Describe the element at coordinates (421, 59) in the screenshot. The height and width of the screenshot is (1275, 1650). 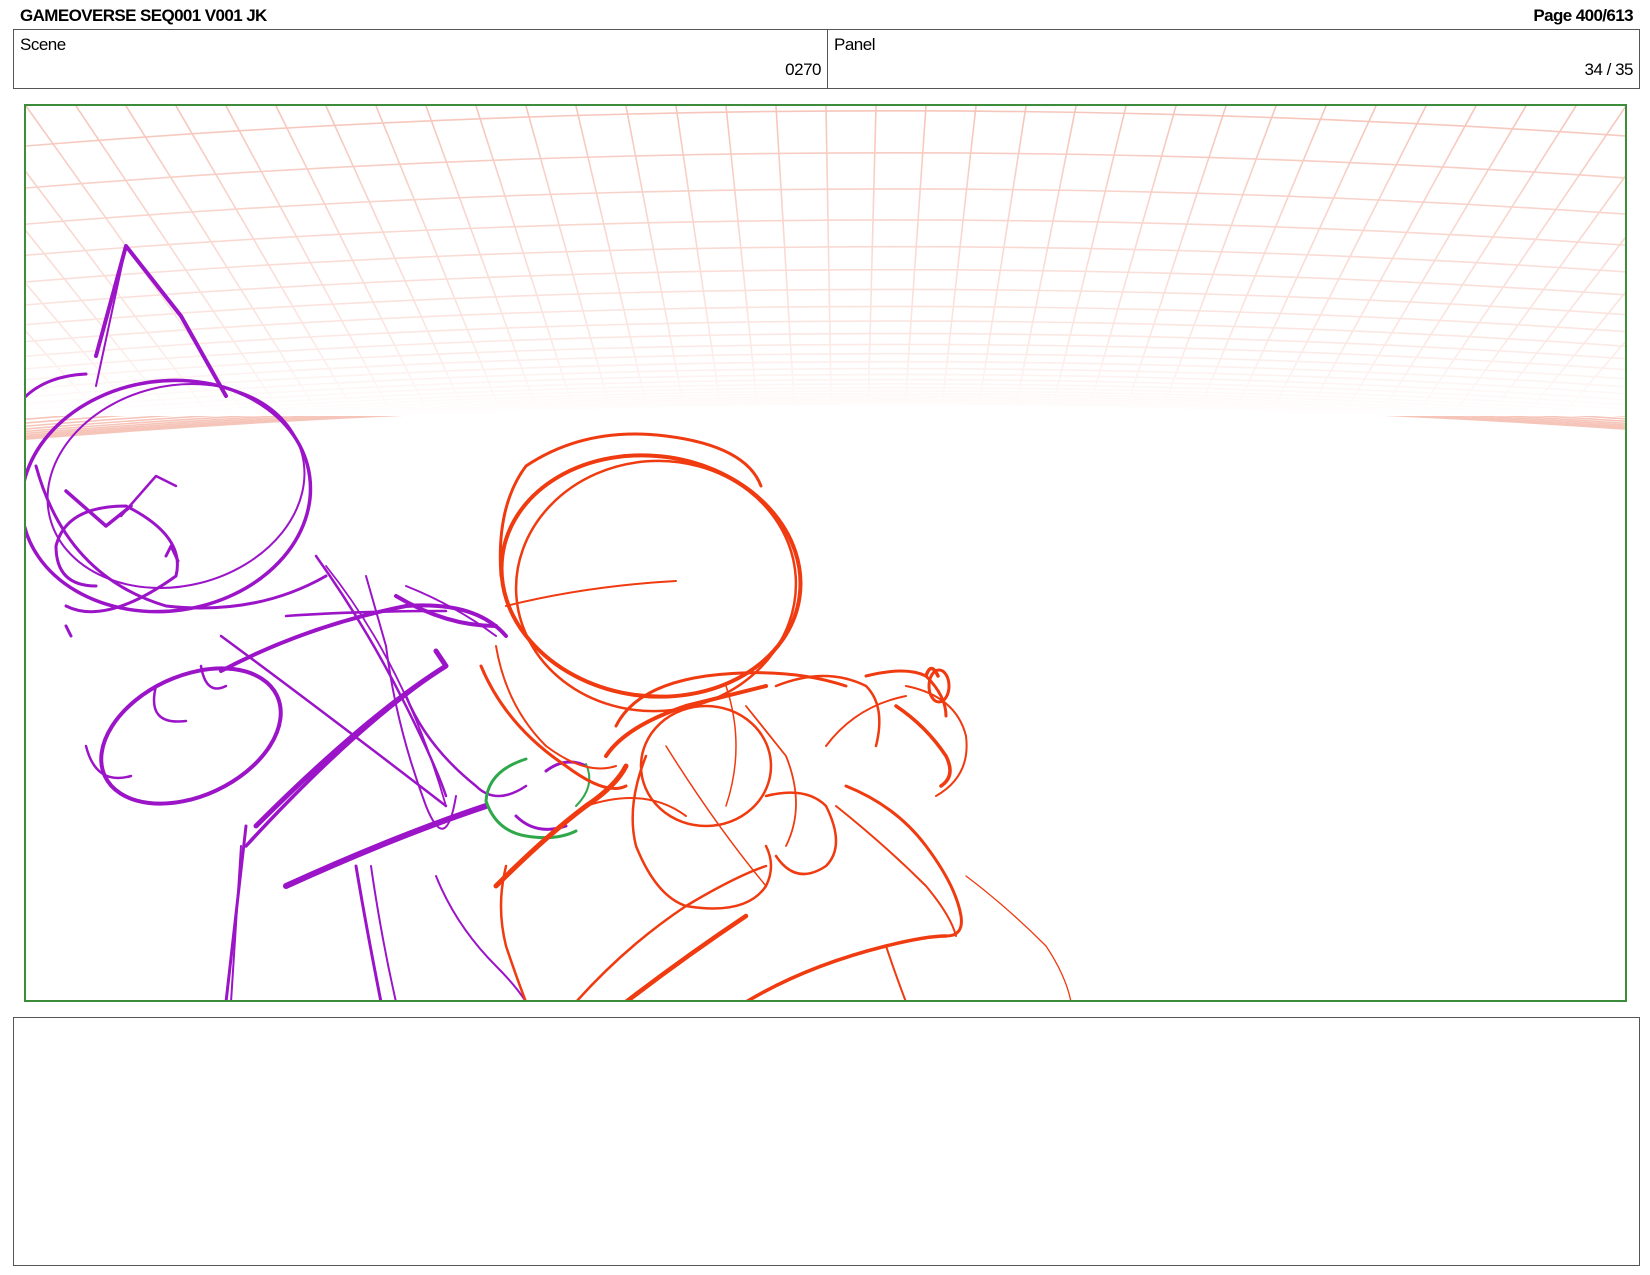
I see `scene-cell: Scene 0270` at that location.